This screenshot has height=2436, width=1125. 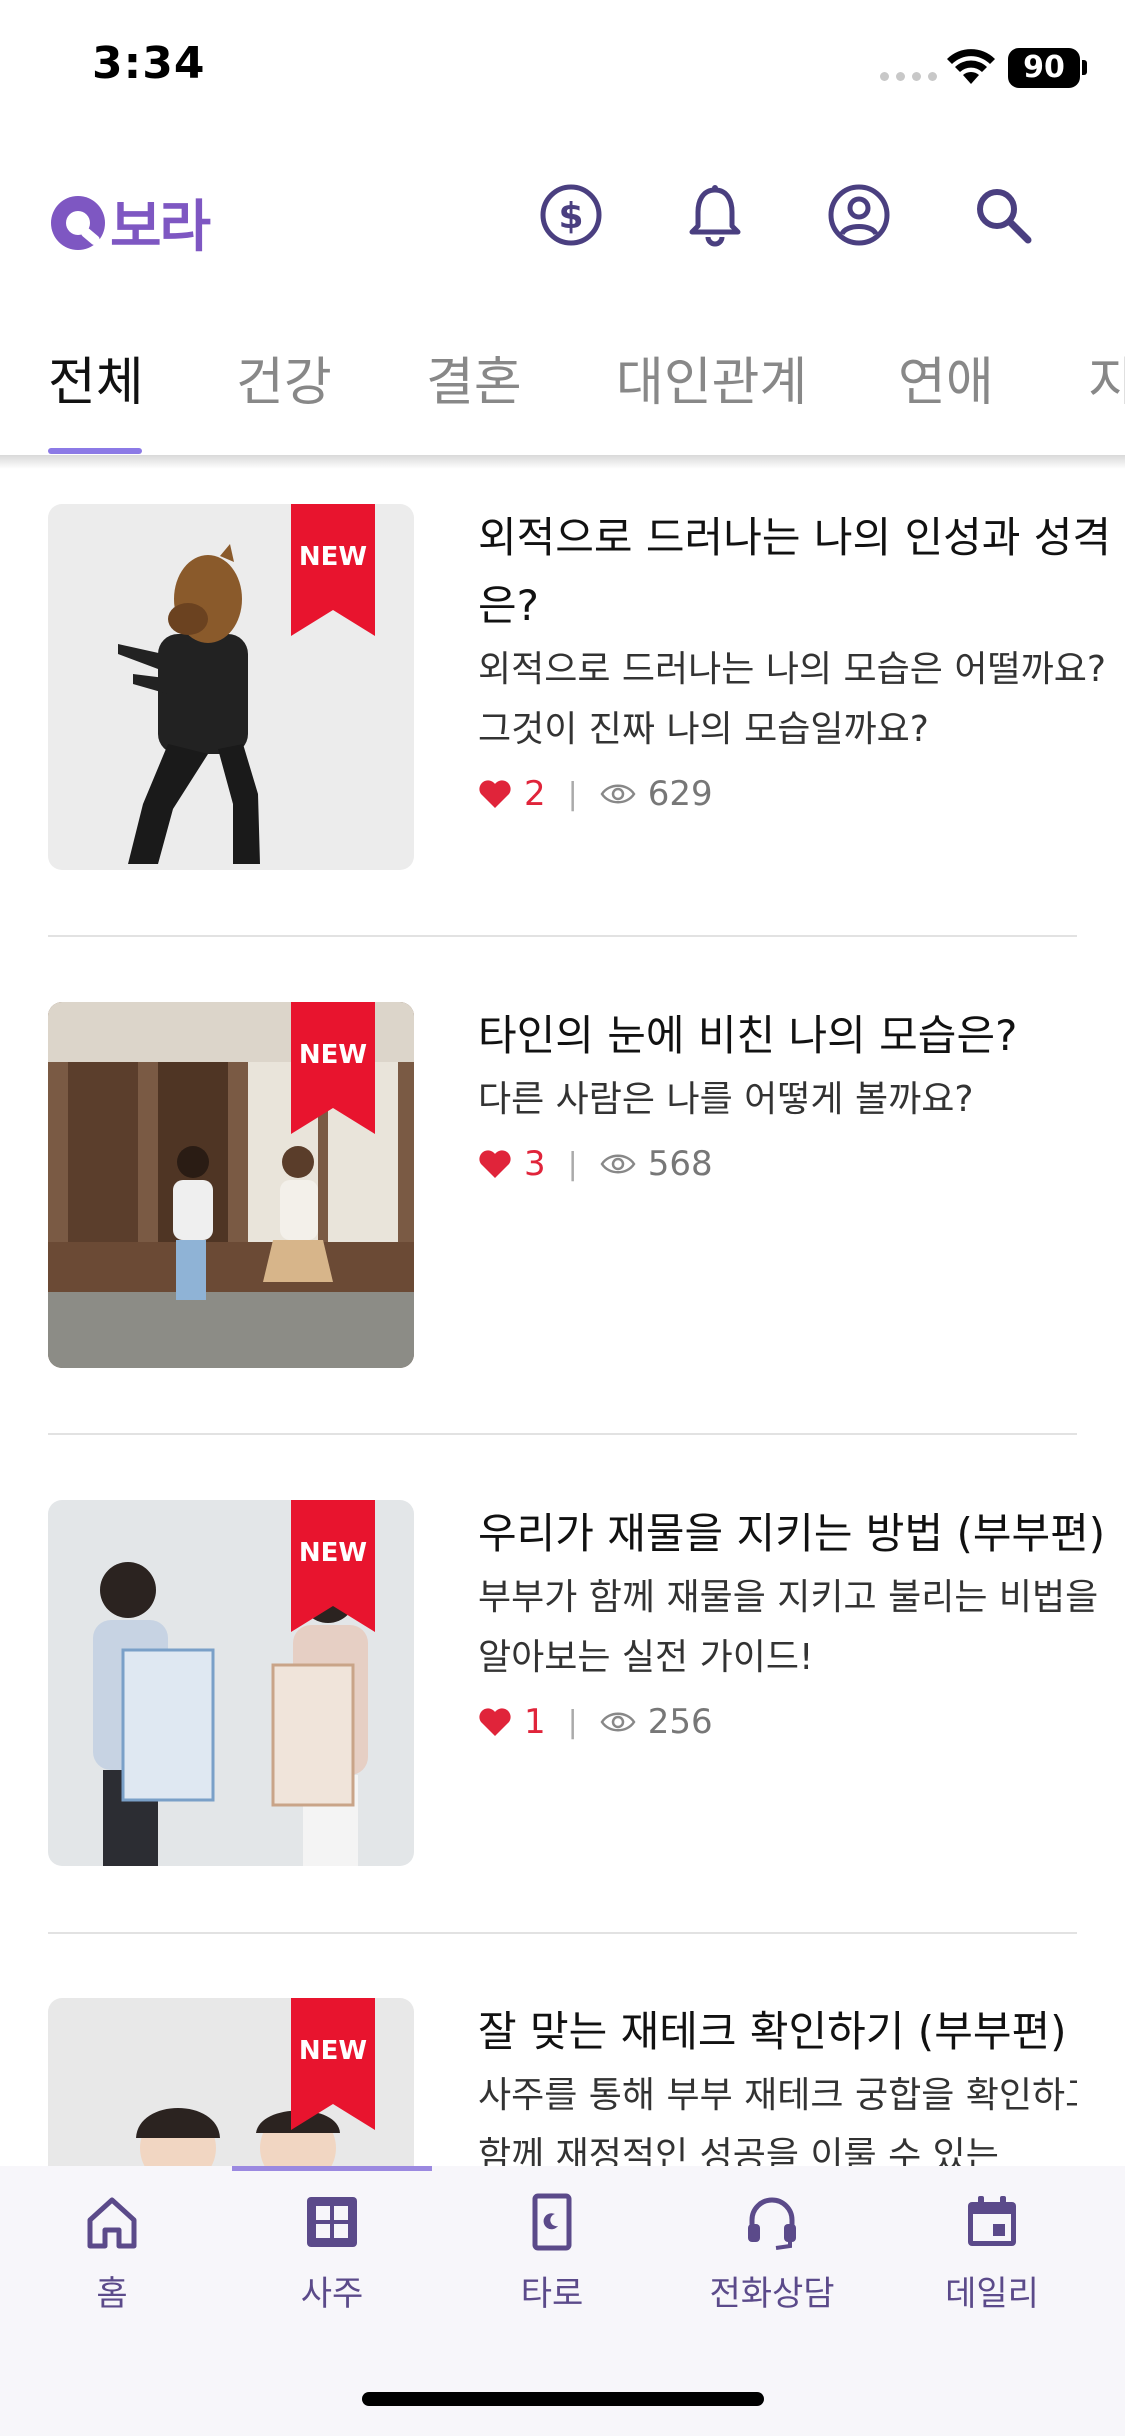 What do you see at coordinates (1084, 67) in the screenshot?
I see `battery-nub` at bounding box center [1084, 67].